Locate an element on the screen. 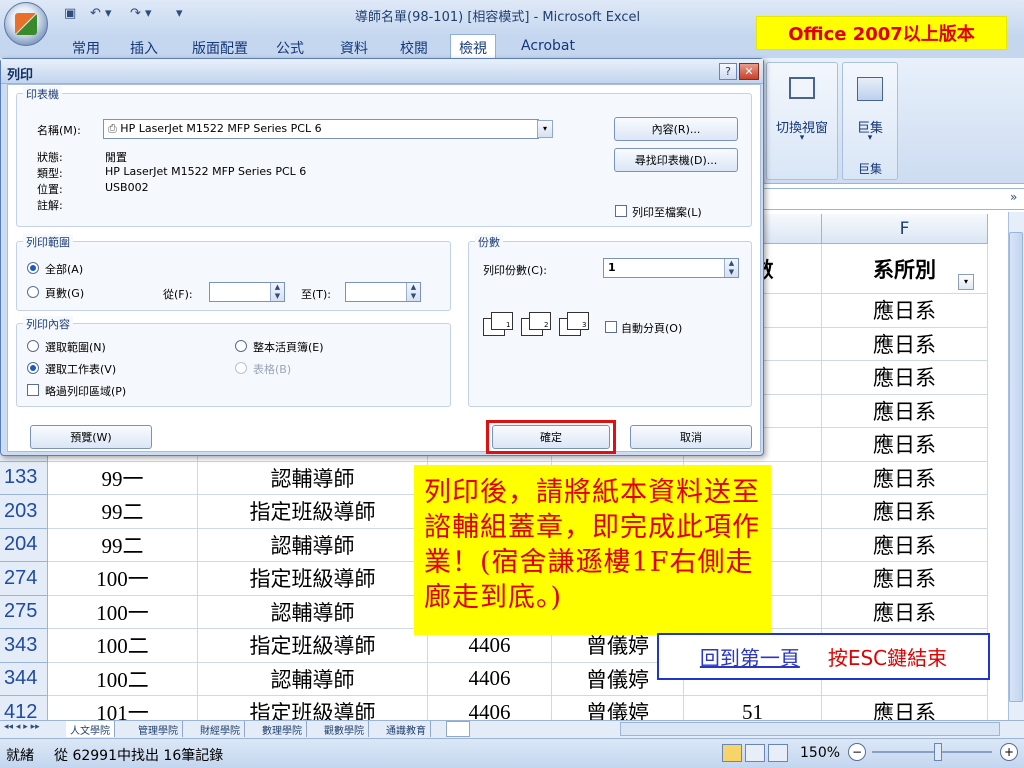 The width and height of the screenshot is (1024, 768). to-spinner-icon: ▲ ▼ is located at coordinates (413, 292).